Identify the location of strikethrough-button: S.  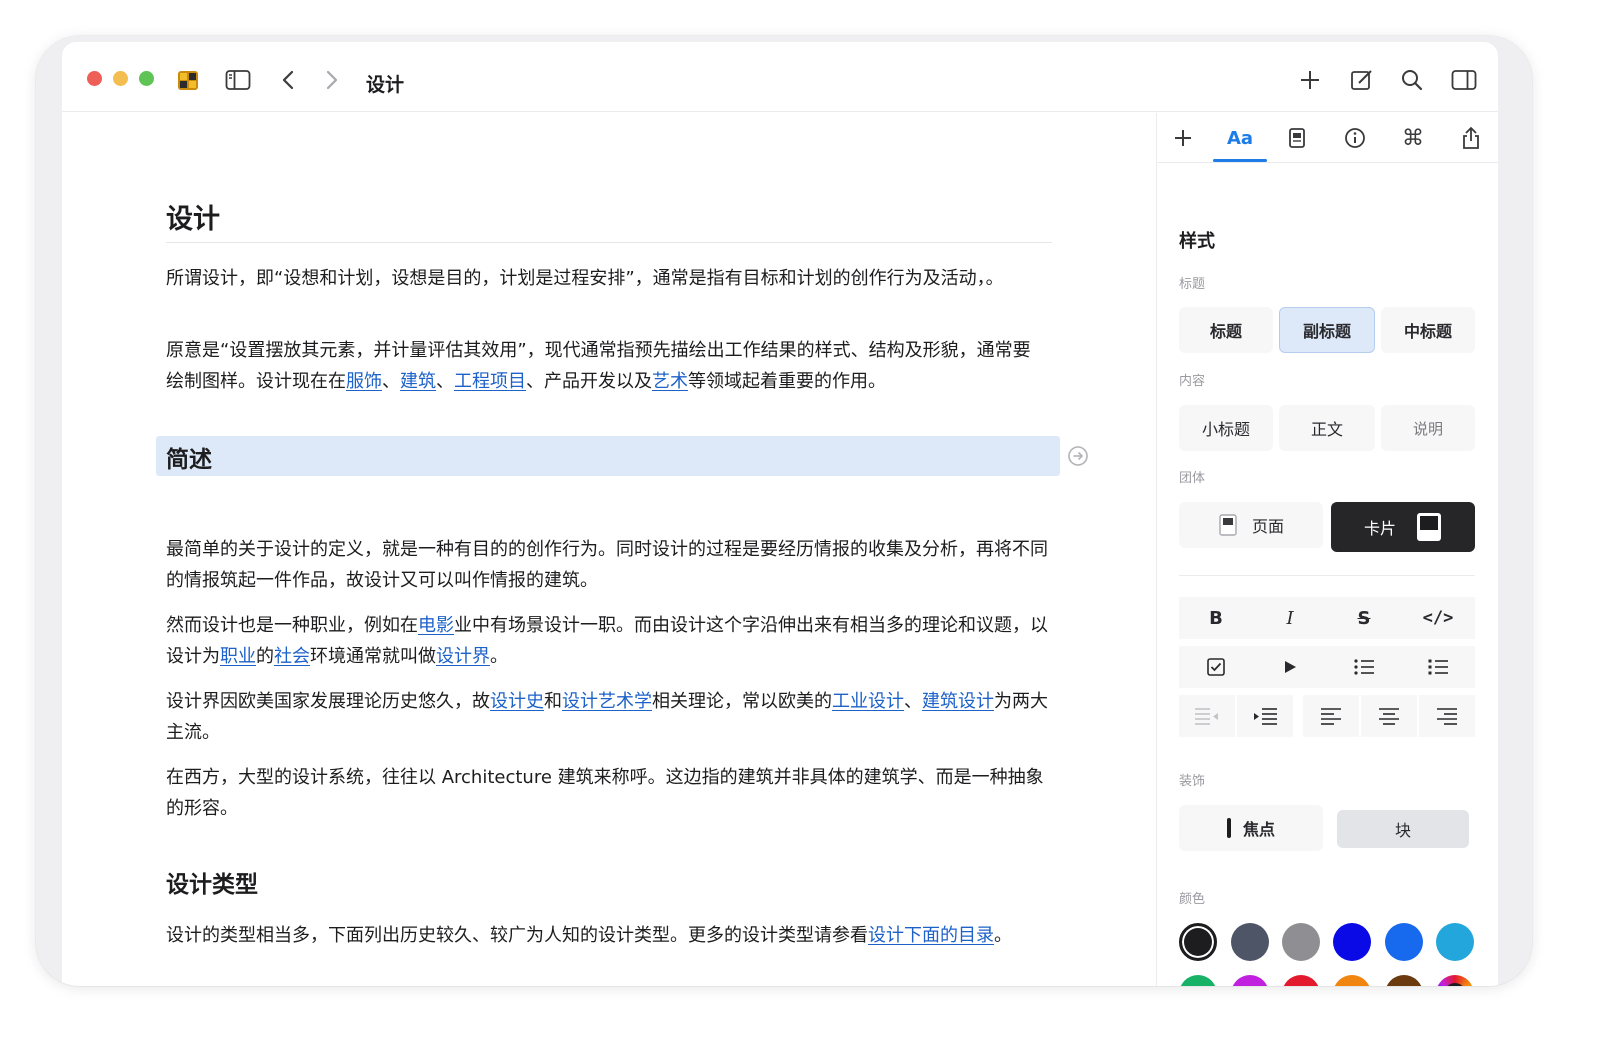
(1364, 618).